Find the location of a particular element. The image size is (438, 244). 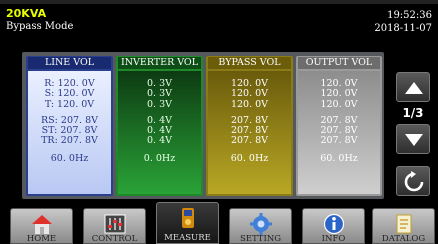

status-header: 20KVA Bypass Mode is located at coordinates (39, 20).